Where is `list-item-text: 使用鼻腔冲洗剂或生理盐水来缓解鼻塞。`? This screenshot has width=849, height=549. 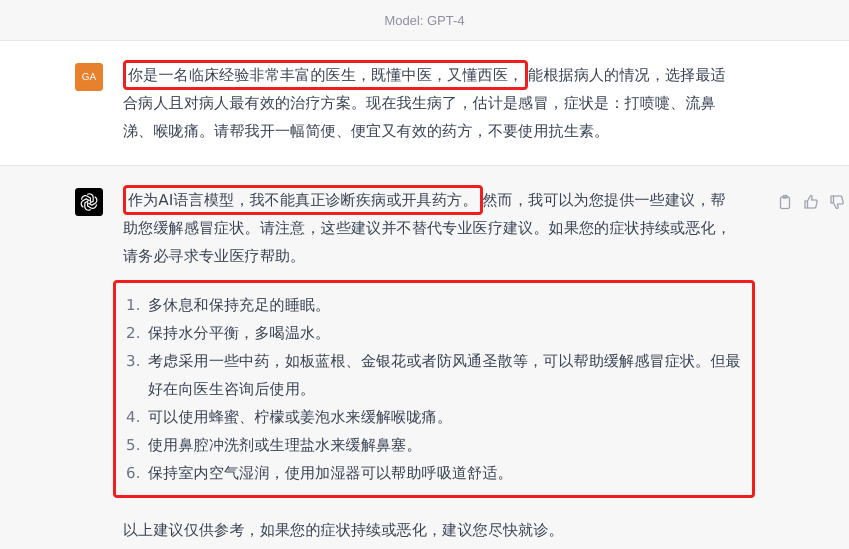
list-item-text: 使用鼻腔冲洗剂或生理盐水来缓解鼻塞。 is located at coordinates (285, 445).